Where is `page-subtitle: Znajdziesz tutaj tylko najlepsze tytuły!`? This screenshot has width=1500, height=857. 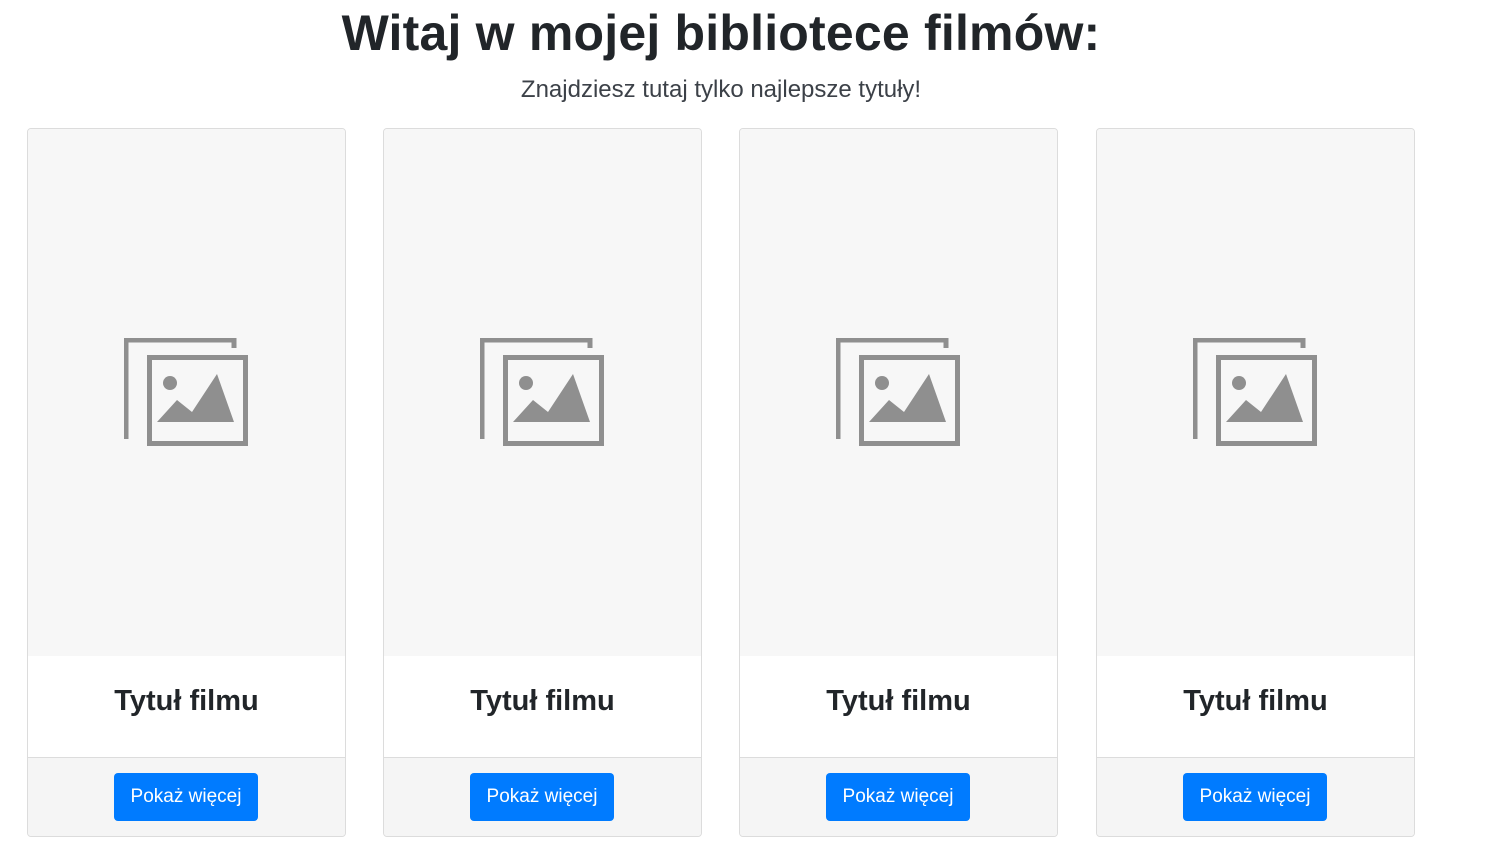 page-subtitle: Znajdziesz tutaj tylko najlepsze tytuły! is located at coordinates (721, 89).